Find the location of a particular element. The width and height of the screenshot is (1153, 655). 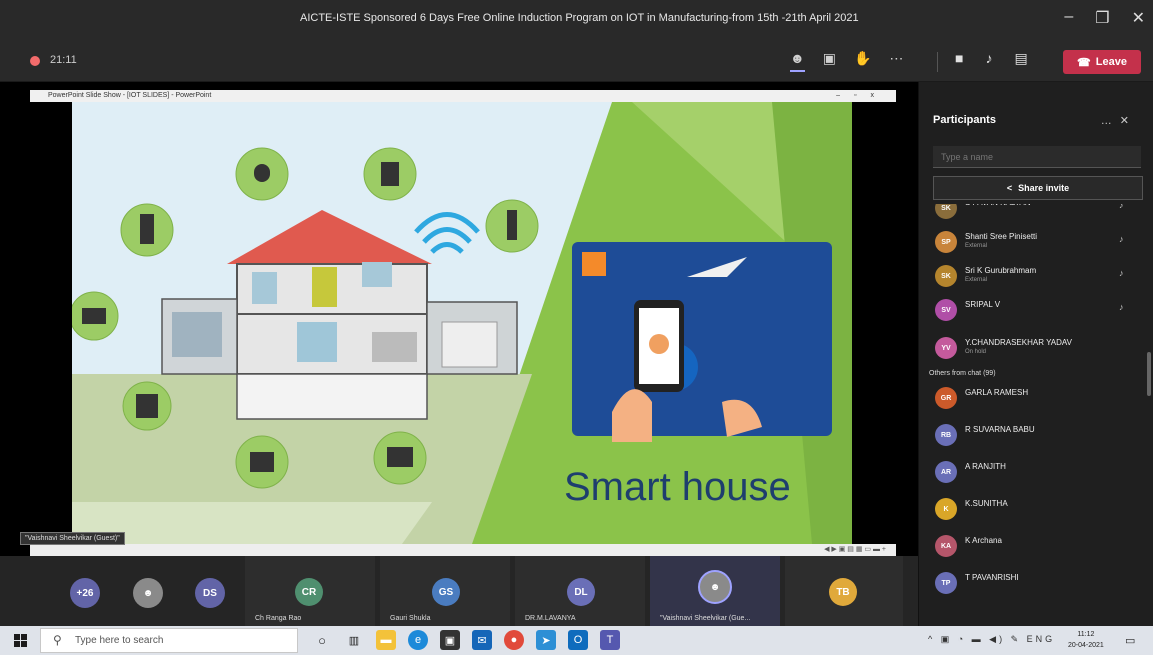

participant-row: TP T PAVANRISHI is located at coordinates (1036, 582).